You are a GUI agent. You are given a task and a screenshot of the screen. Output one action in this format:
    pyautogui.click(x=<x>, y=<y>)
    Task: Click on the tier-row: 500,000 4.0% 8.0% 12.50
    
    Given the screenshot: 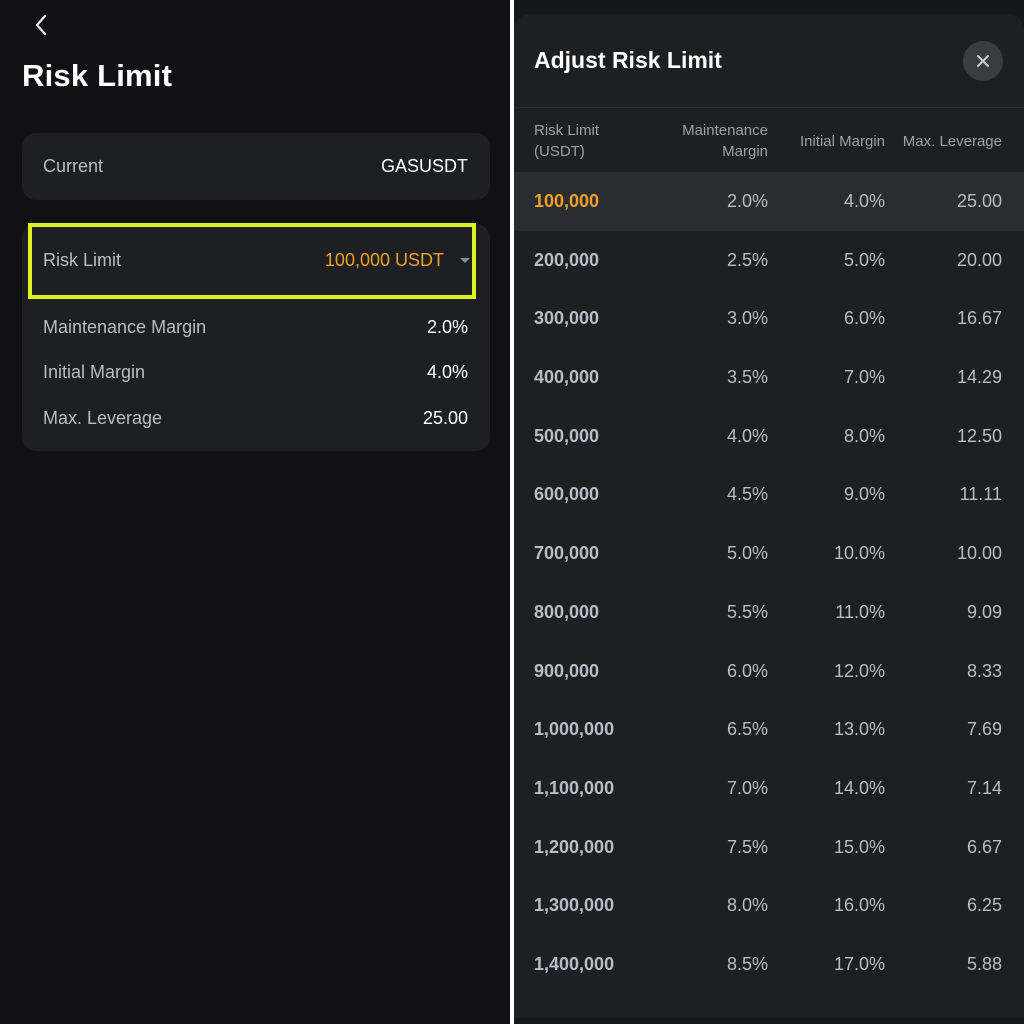 What is the action you would take?
    pyautogui.click(x=769, y=436)
    